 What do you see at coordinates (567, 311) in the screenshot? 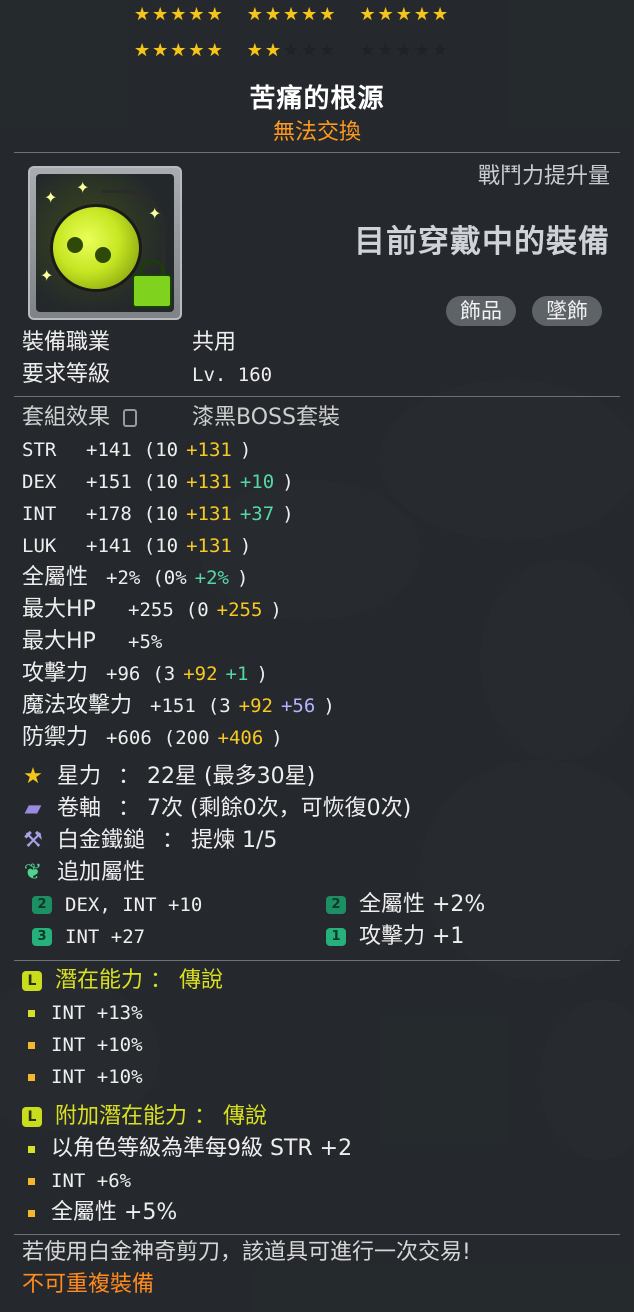
I see `subcategory-tag: 墜飾` at bounding box center [567, 311].